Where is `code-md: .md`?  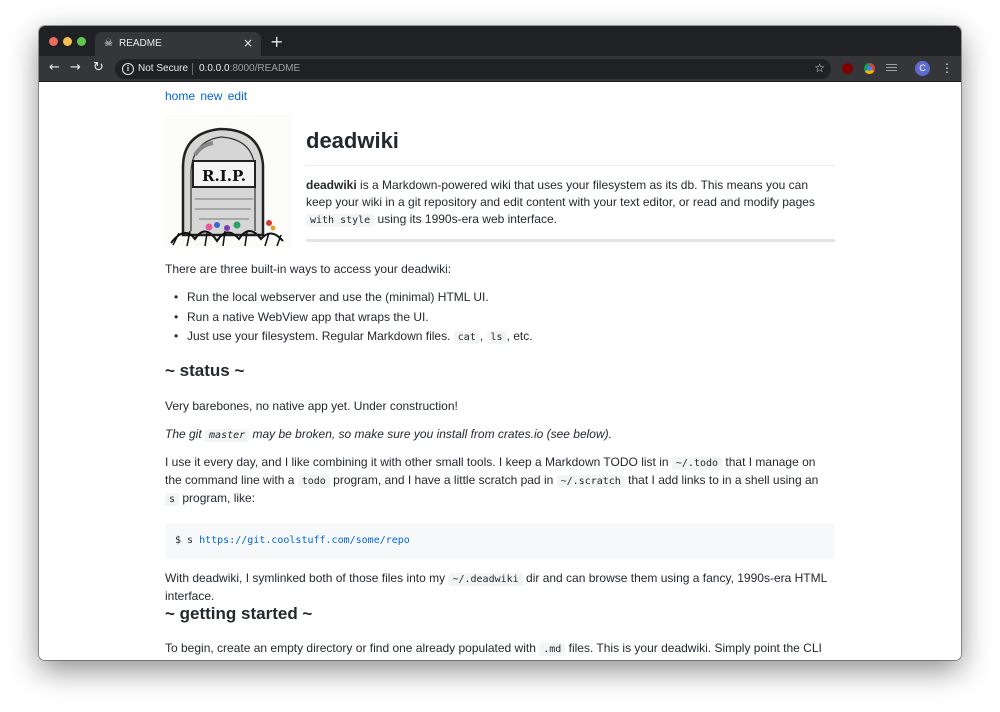
code-md: .md is located at coordinates (552, 649).